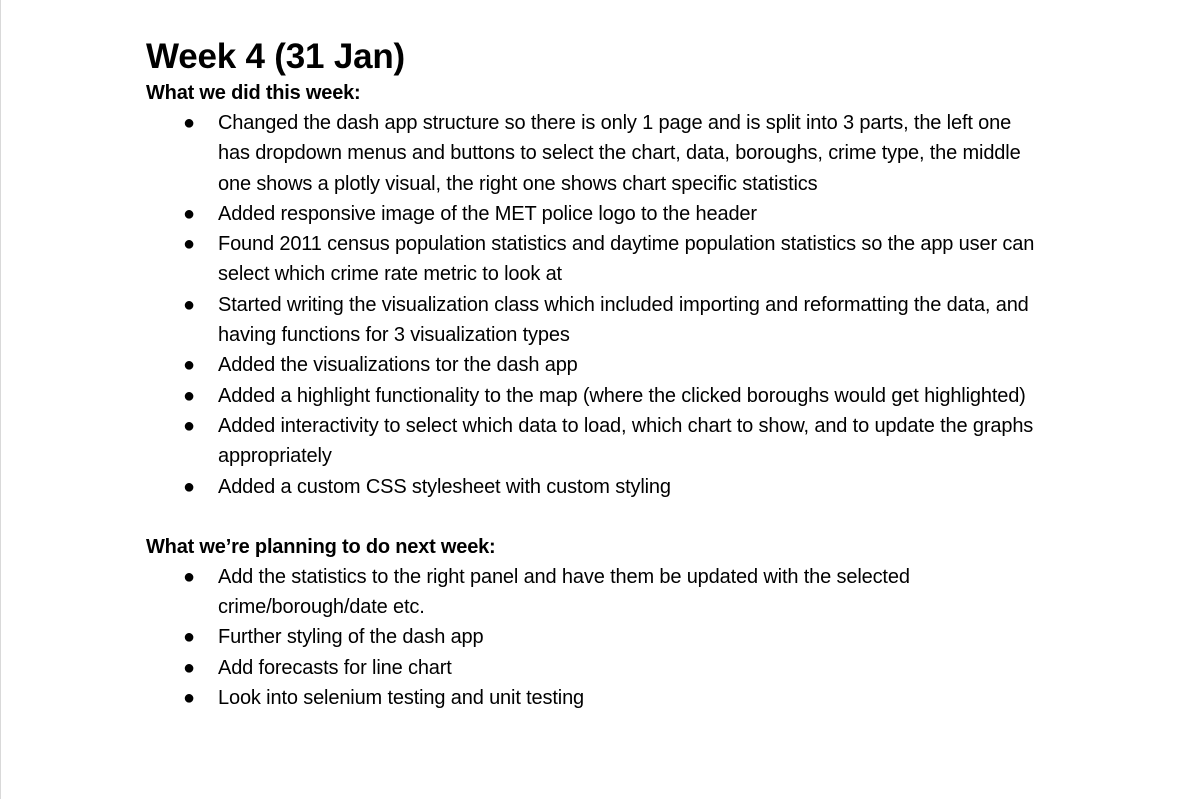 This screenshot has height=799, width=1189. Describe the element at coordinates (335, 667) in the screenshot. I see `list-item-text: Add forecasts for line chart` at that location.